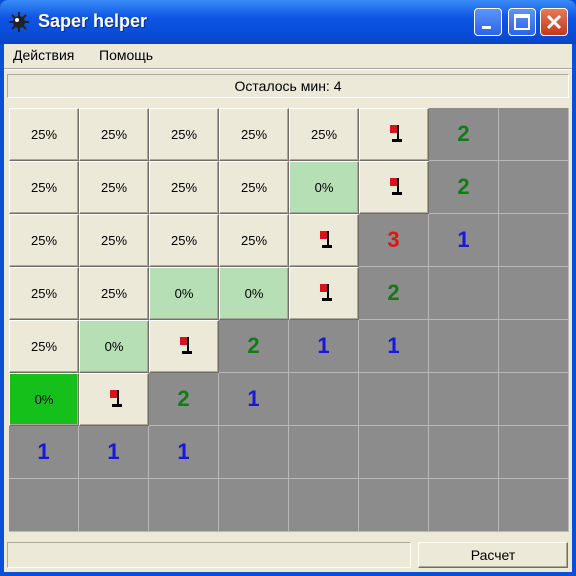 This screenshot has height=576, width=576. I want to click on mines-left-label: Осталось мин: 4, so click(288, 86).